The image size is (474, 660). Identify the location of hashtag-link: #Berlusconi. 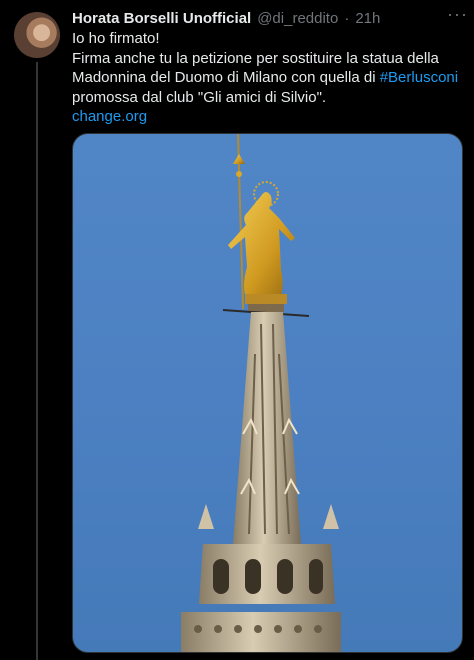
(419, 77).